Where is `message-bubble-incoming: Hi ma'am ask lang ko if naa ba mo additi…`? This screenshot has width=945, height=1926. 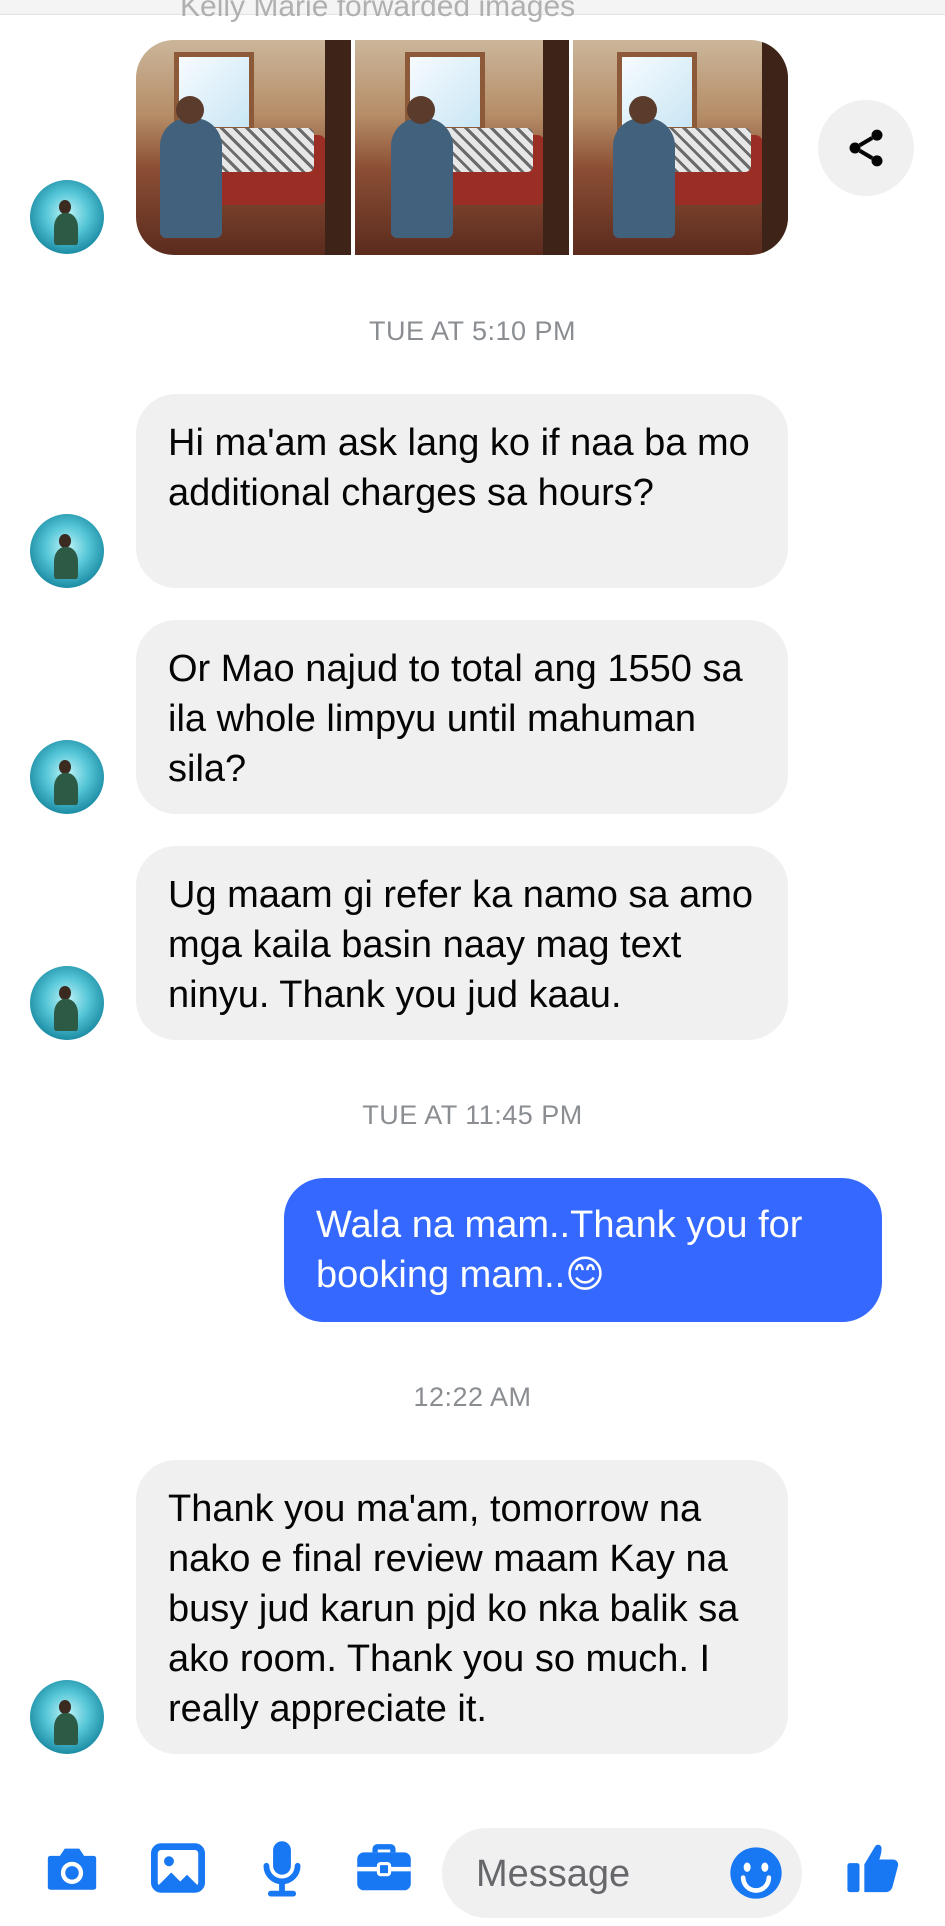 message-bubble-incoming: Hi ma'am ask lang ko if naa ba mo additi… is located at coordinates (462, 491).